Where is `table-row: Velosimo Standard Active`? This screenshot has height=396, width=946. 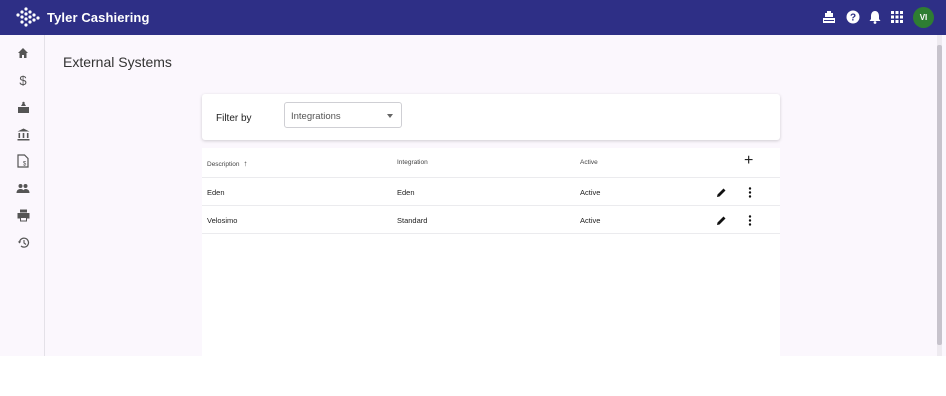
table-row: Velosimo Standard Active is located at coordinates (491, 220).